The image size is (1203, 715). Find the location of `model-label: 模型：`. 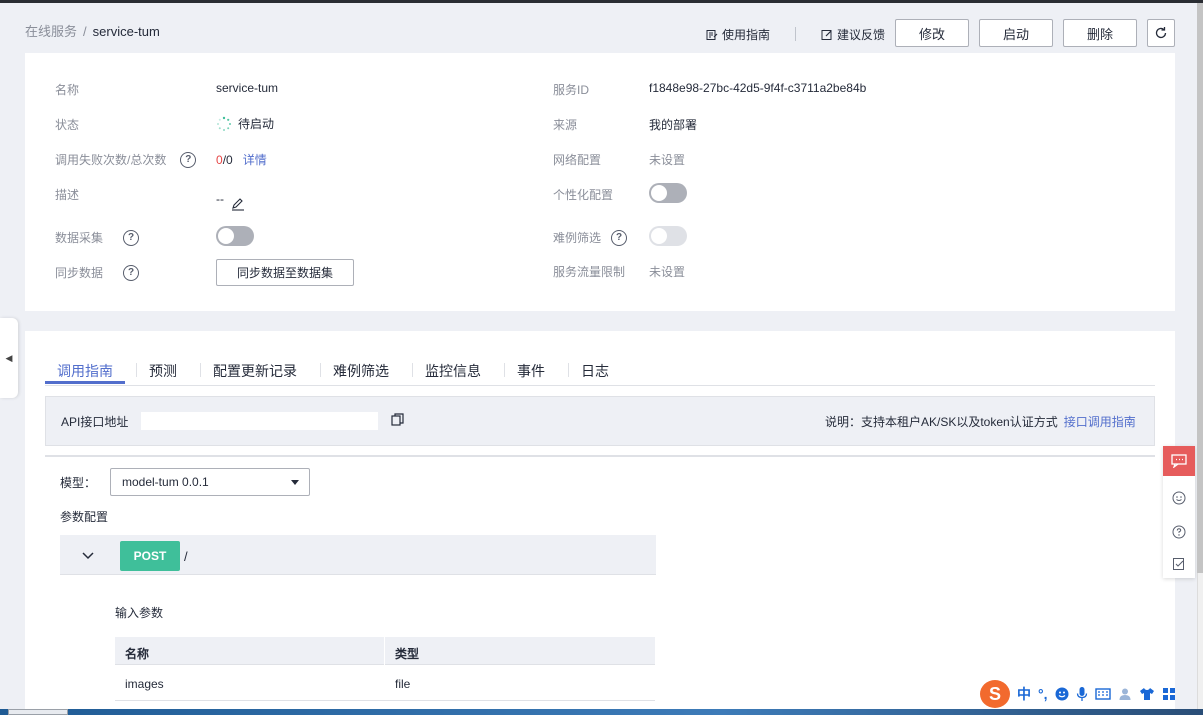

model-label: 模型： is located at coordinates (78, 483).